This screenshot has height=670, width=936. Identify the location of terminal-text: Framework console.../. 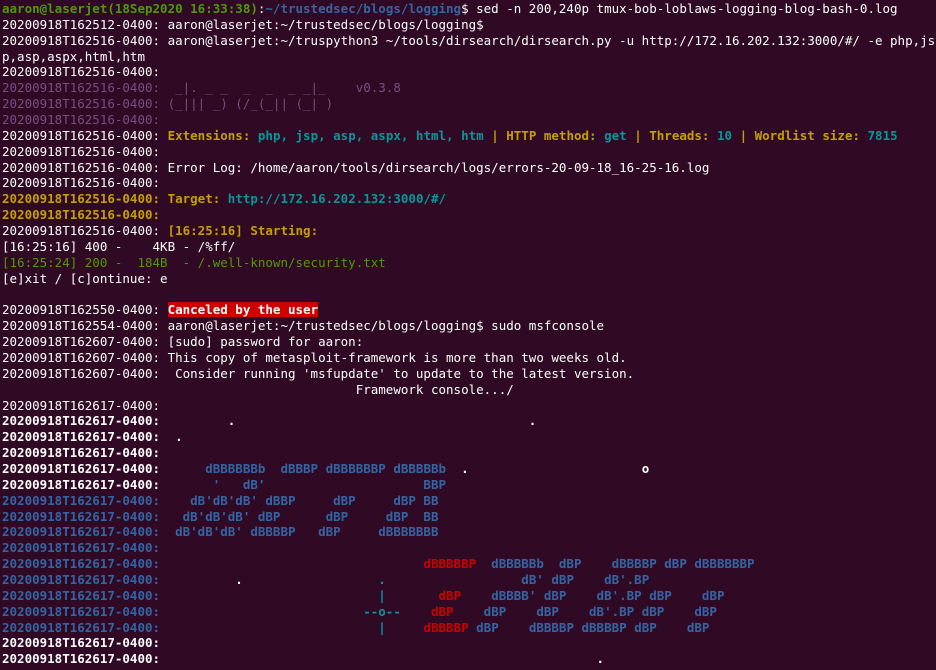
(258, 389).